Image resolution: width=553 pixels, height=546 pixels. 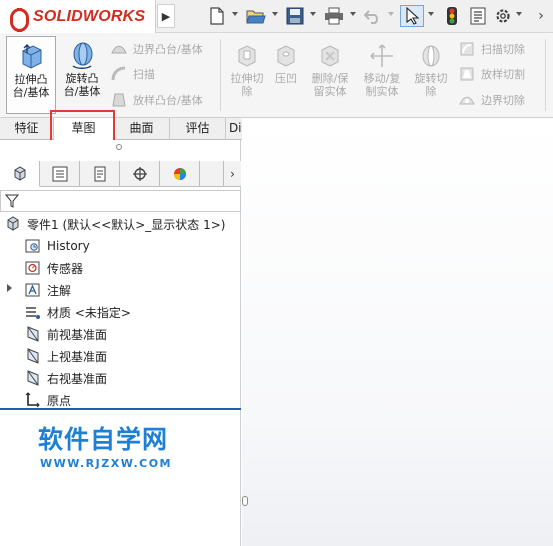 I want to click on boundary-boss-button: 边界凸台/基体, so click(x=156, y=49).